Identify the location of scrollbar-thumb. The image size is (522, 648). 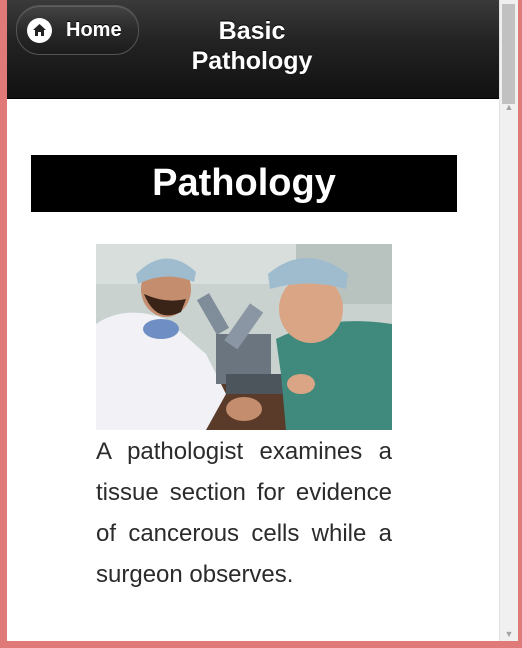
(508, 54).